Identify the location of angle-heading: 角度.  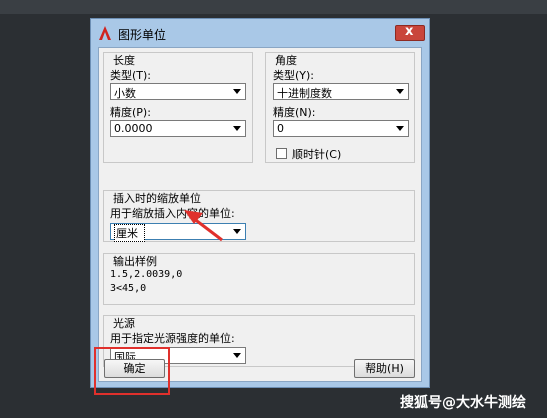
(286, 60).